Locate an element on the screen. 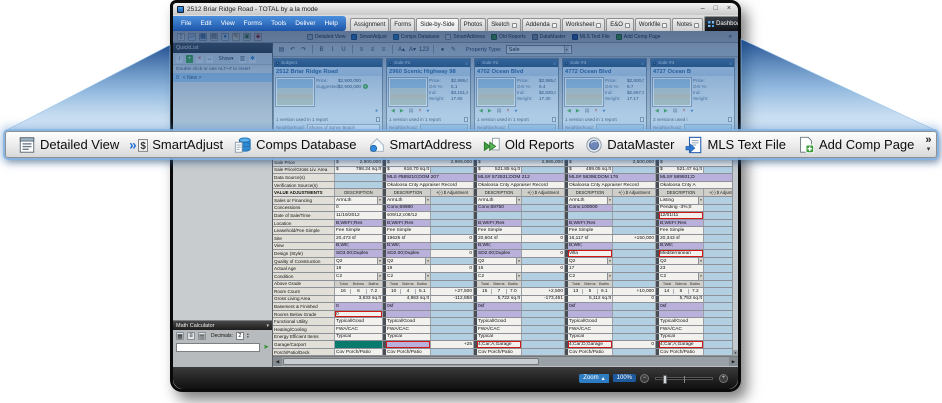 This screenshot has height=403, width=942. subject-cell: SD3.00;Duplex is located at coordinates (359, 253).